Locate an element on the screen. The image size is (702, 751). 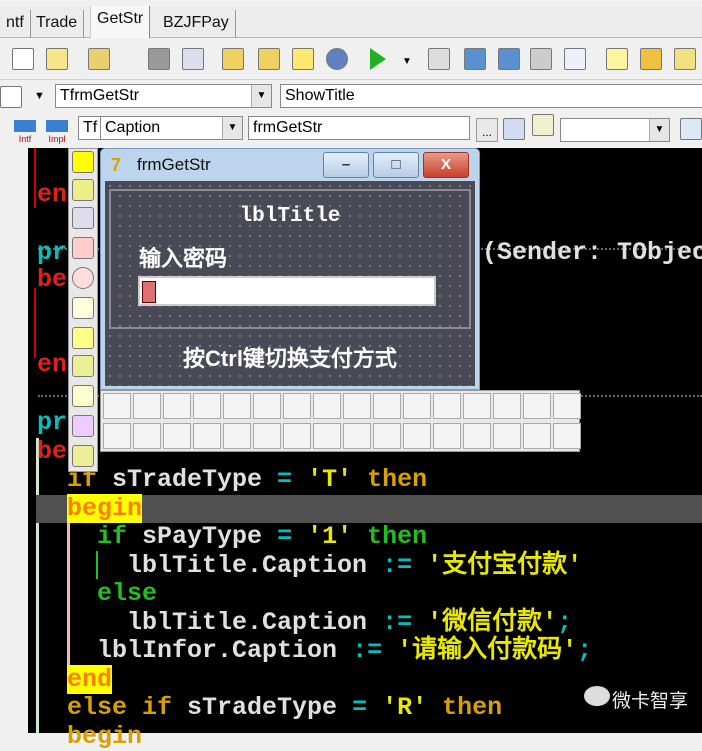
code-line: begin is located at coordinates (105, 508).